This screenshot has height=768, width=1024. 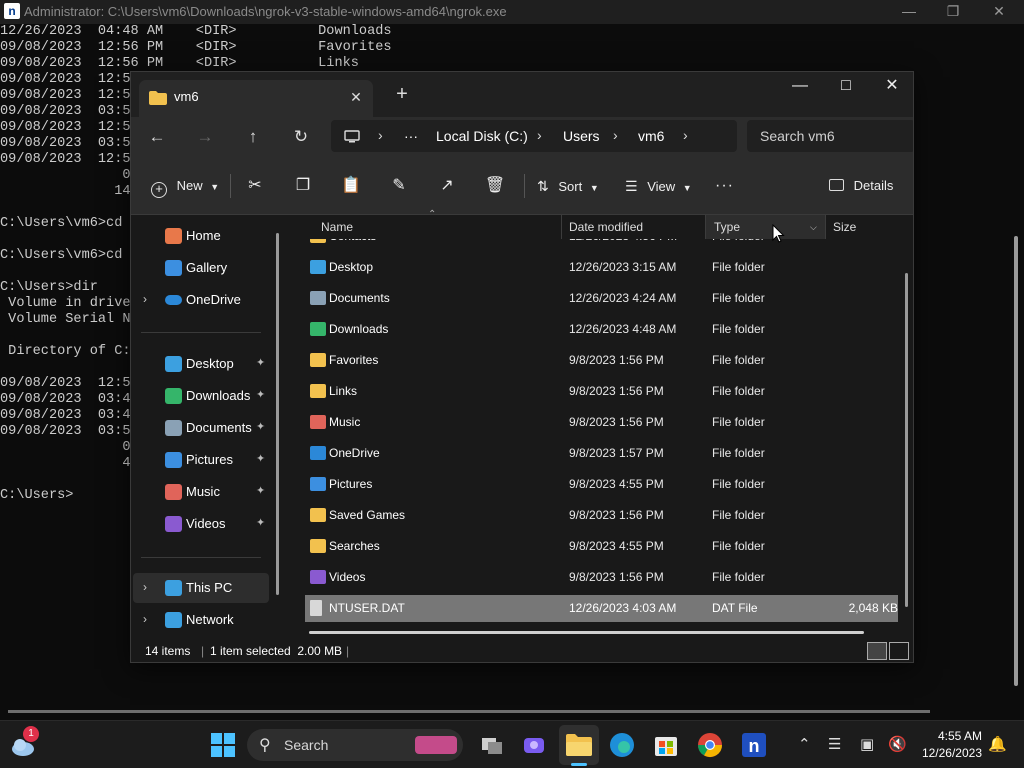 I want to click on new-button: + New ▼, so click(x=185, y=186).